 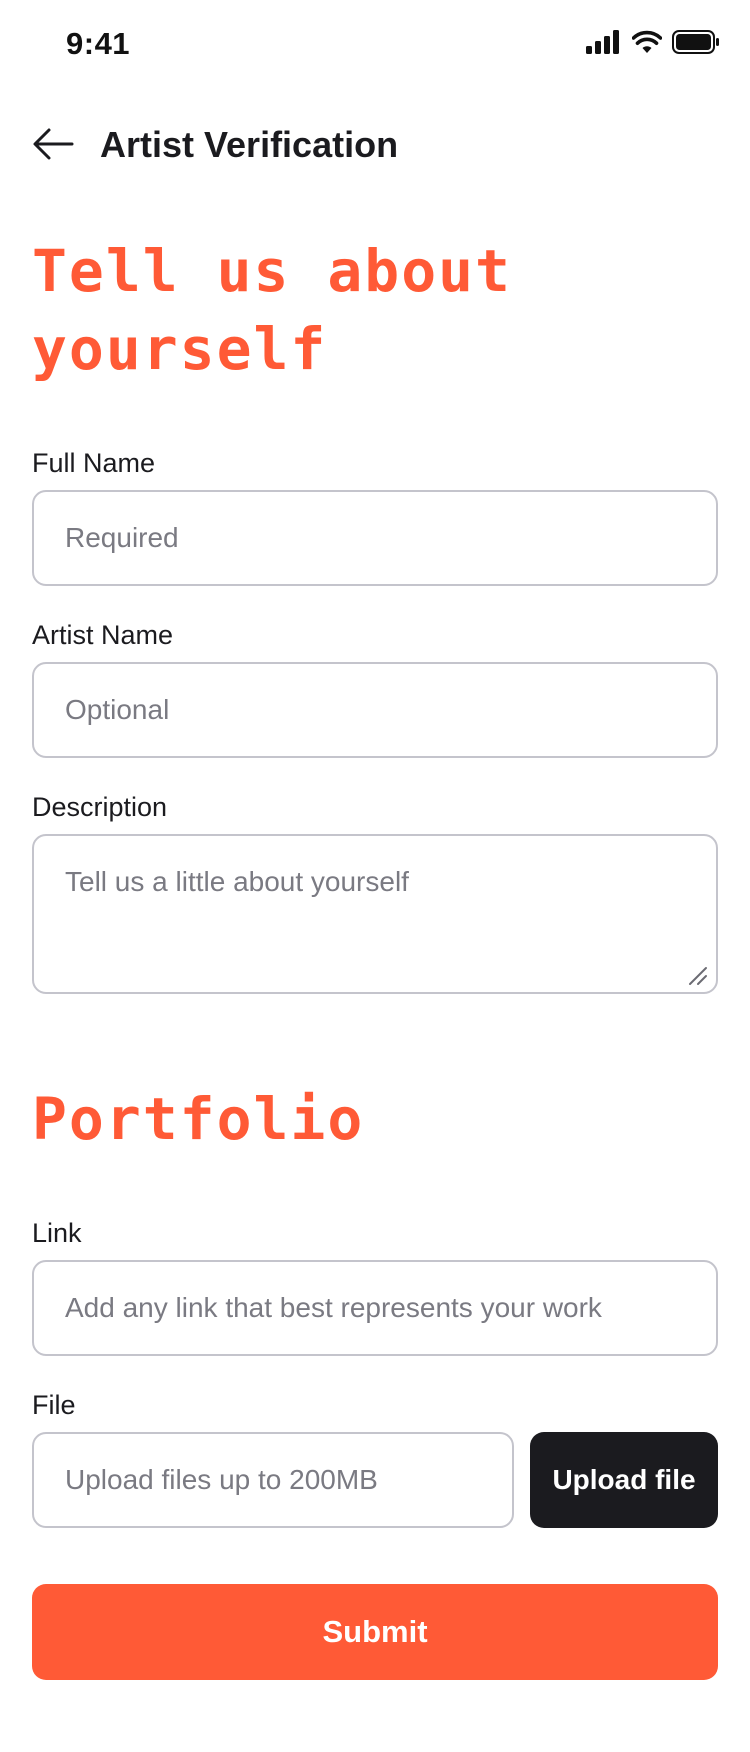 I want to click on signal-icon, so click(x=602, y=42).